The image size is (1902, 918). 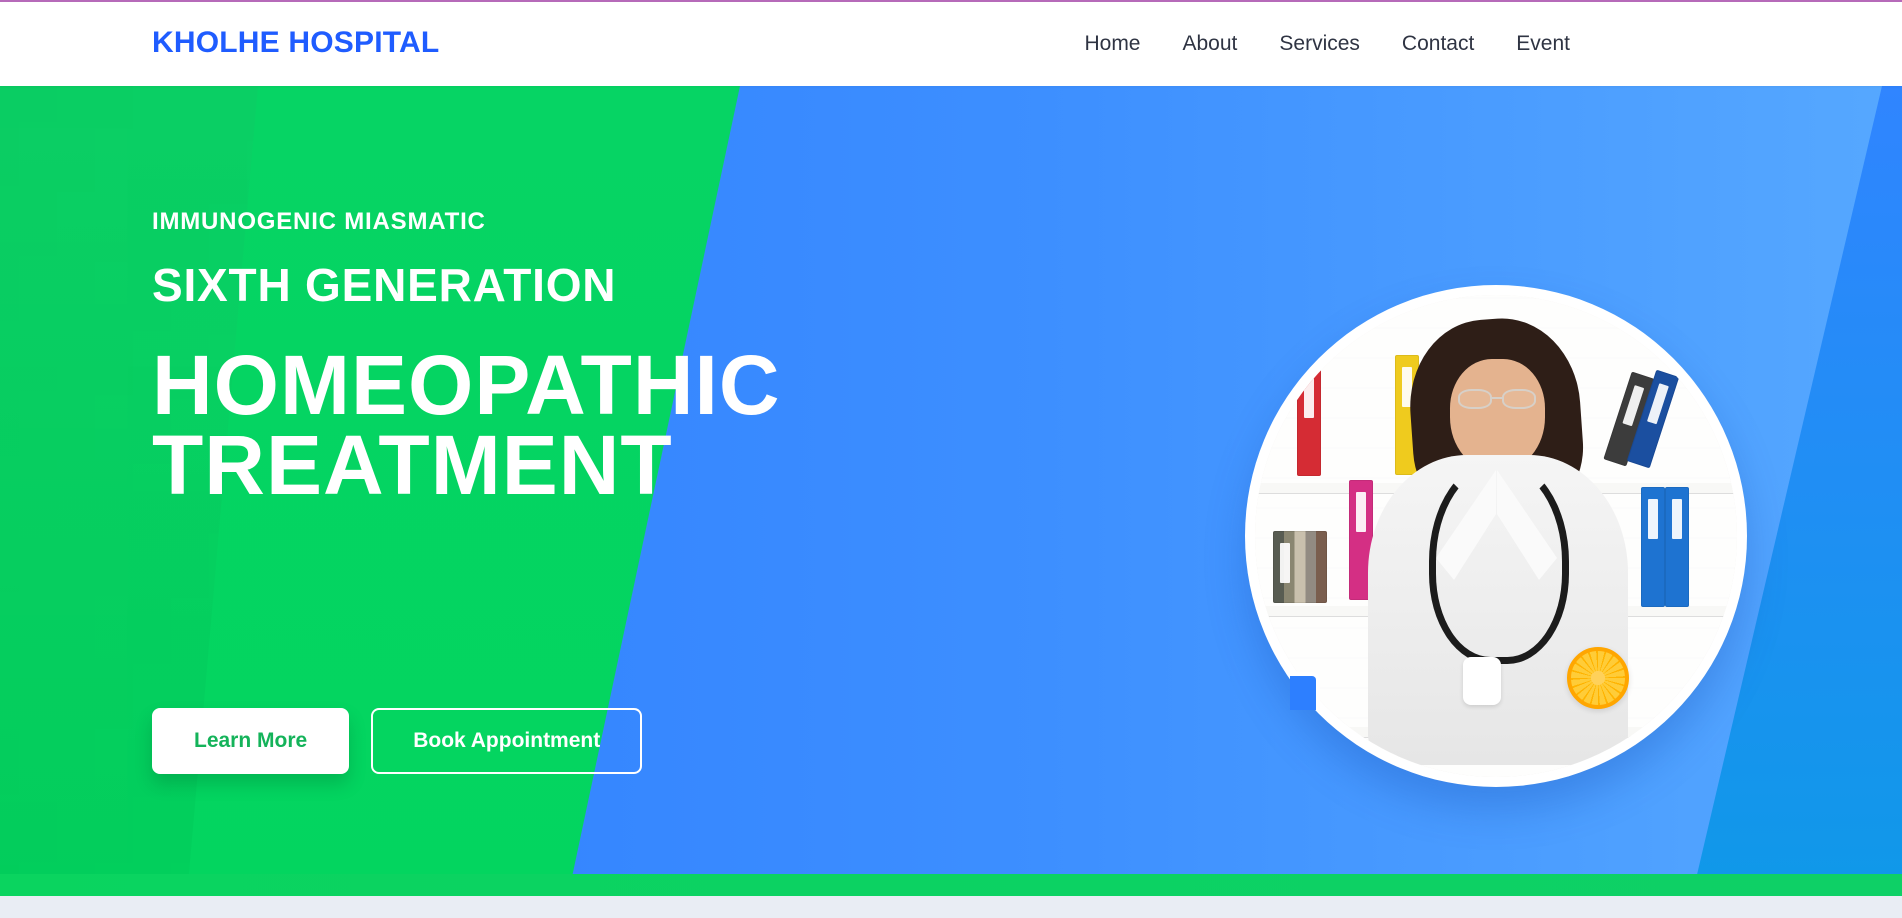 What do you see at coordinates (1598, 678) in the screenshot?
I see `orange-icon` at bounding box center [1598, 678].